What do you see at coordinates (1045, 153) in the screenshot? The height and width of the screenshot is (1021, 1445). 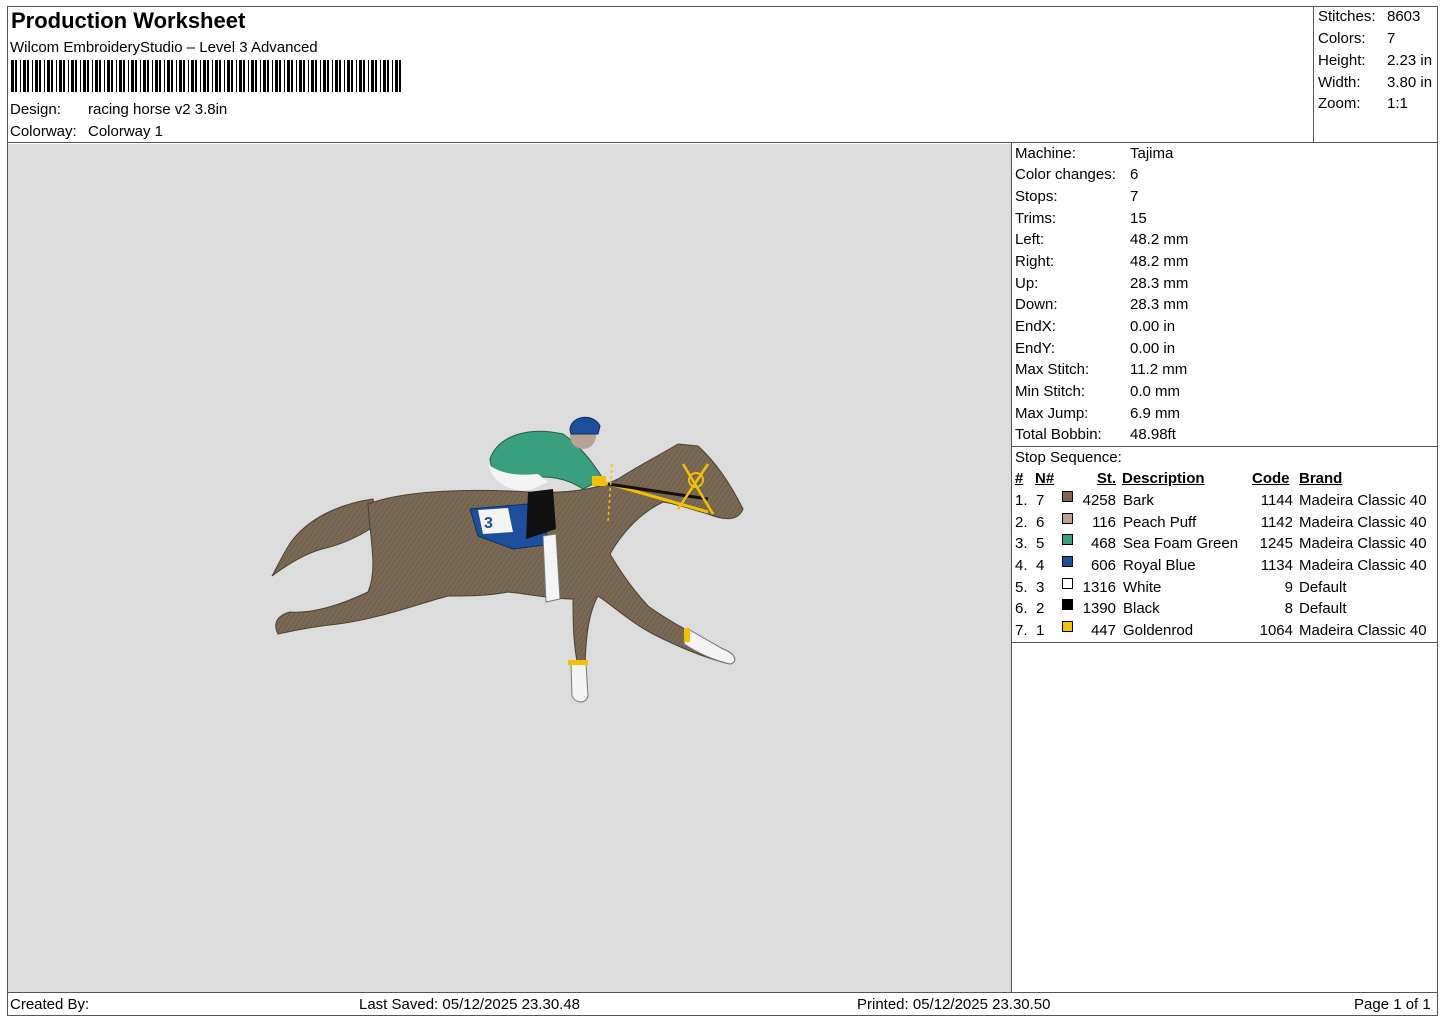 I see `machine-label: Machine:` at bounding box center [1045, 153].